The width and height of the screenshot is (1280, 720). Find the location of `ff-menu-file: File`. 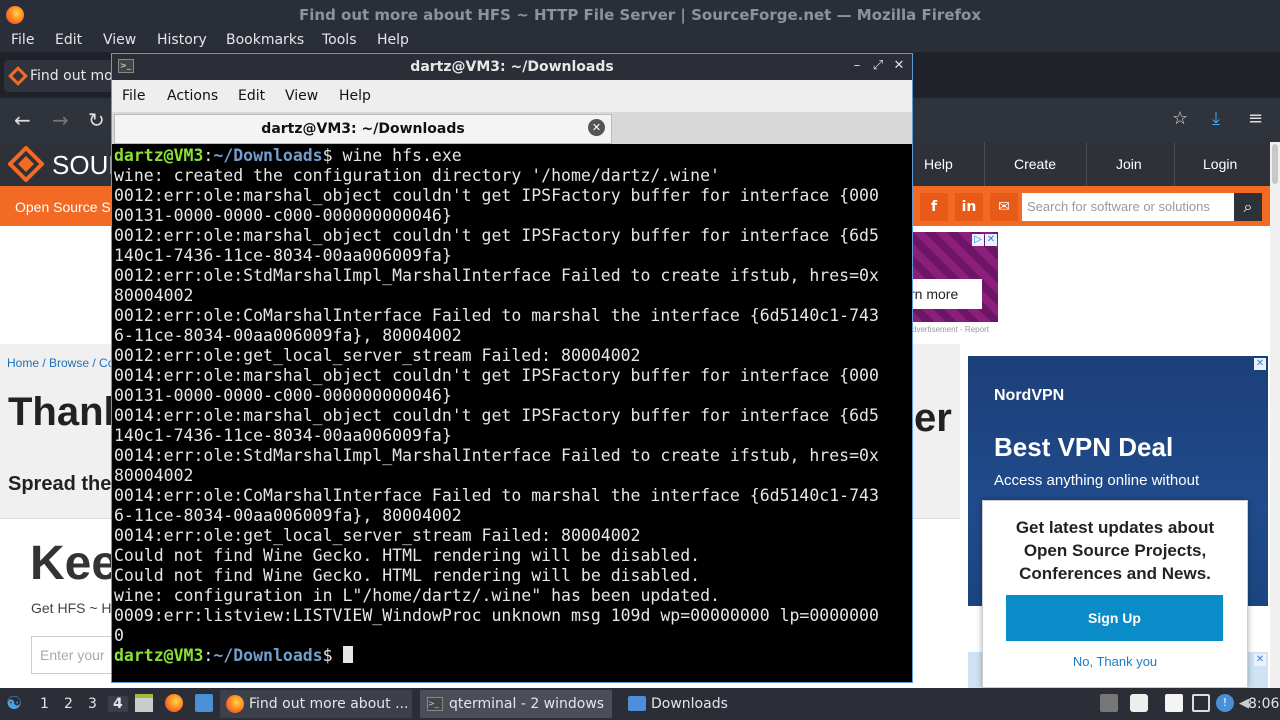

ff-menu-file: File is located at coordinates (22, 40).